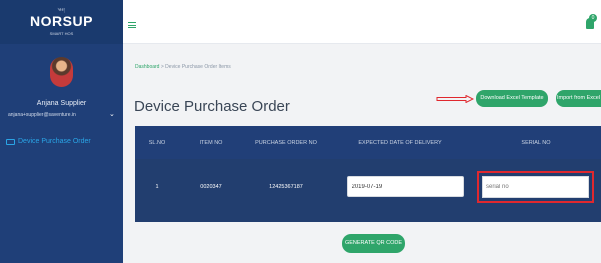 The height and width of the screenshot is (263, 601). I want to click on header-serial-no: SERIAL NO, so click(536, 142).